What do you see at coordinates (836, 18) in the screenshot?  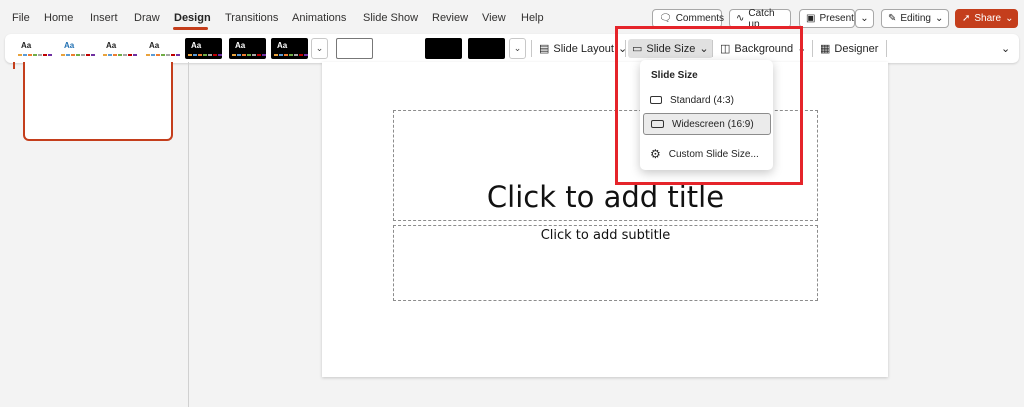 I see `present-label: Present` at bounding box center [836, 18].